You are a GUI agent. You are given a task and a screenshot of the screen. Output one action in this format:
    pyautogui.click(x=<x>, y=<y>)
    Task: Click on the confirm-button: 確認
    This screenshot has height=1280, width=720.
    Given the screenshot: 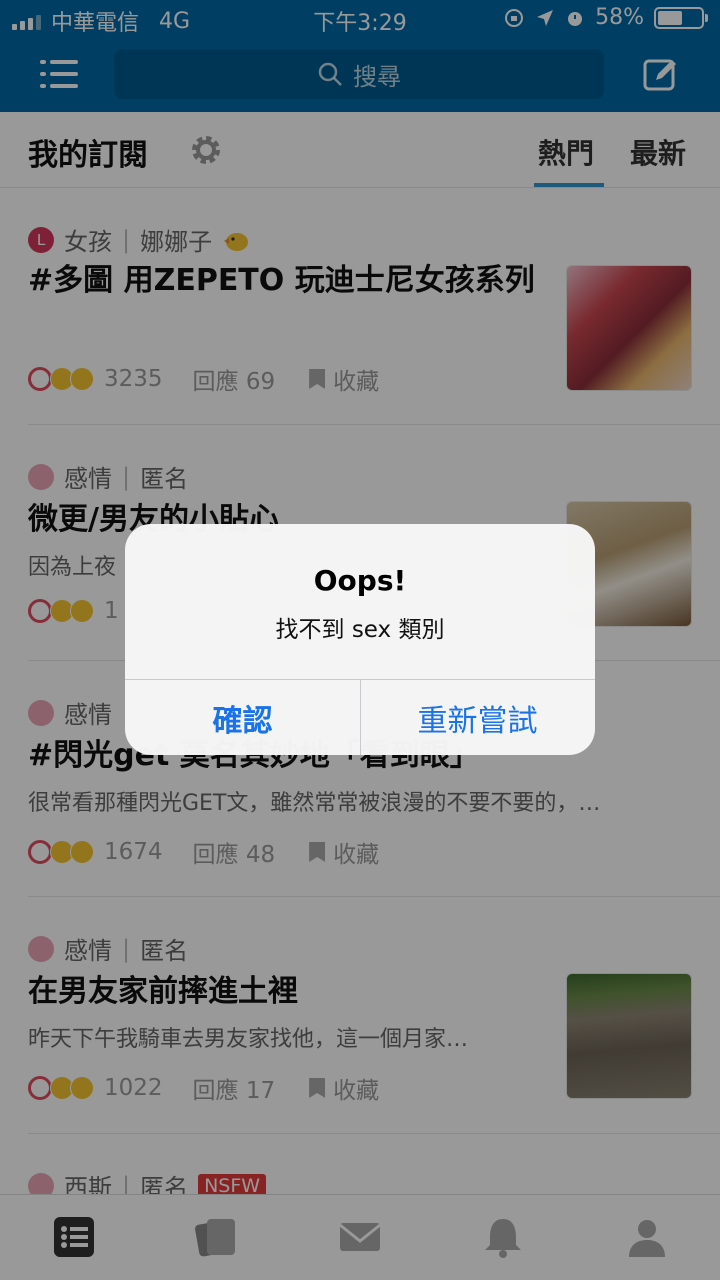 What is the action you would take?
    pyautogui.click(x=242, y=717)
    